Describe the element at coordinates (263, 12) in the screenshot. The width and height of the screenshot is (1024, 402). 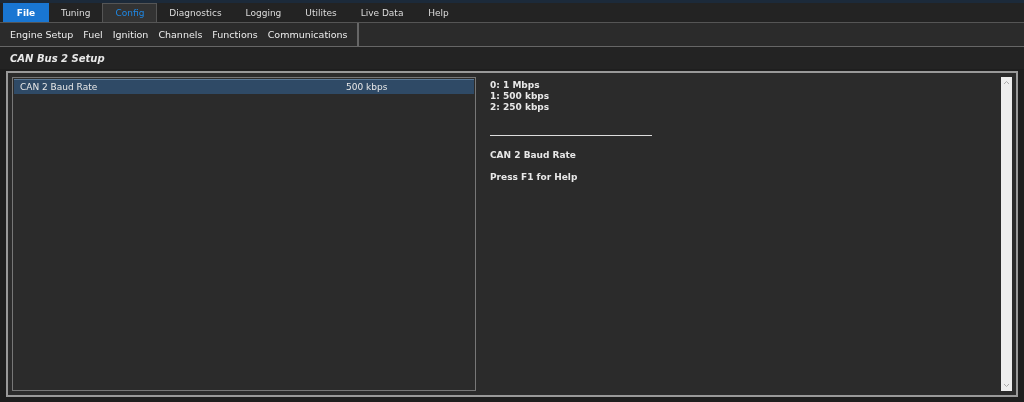
I see `menu-tab: Logging` at that location.